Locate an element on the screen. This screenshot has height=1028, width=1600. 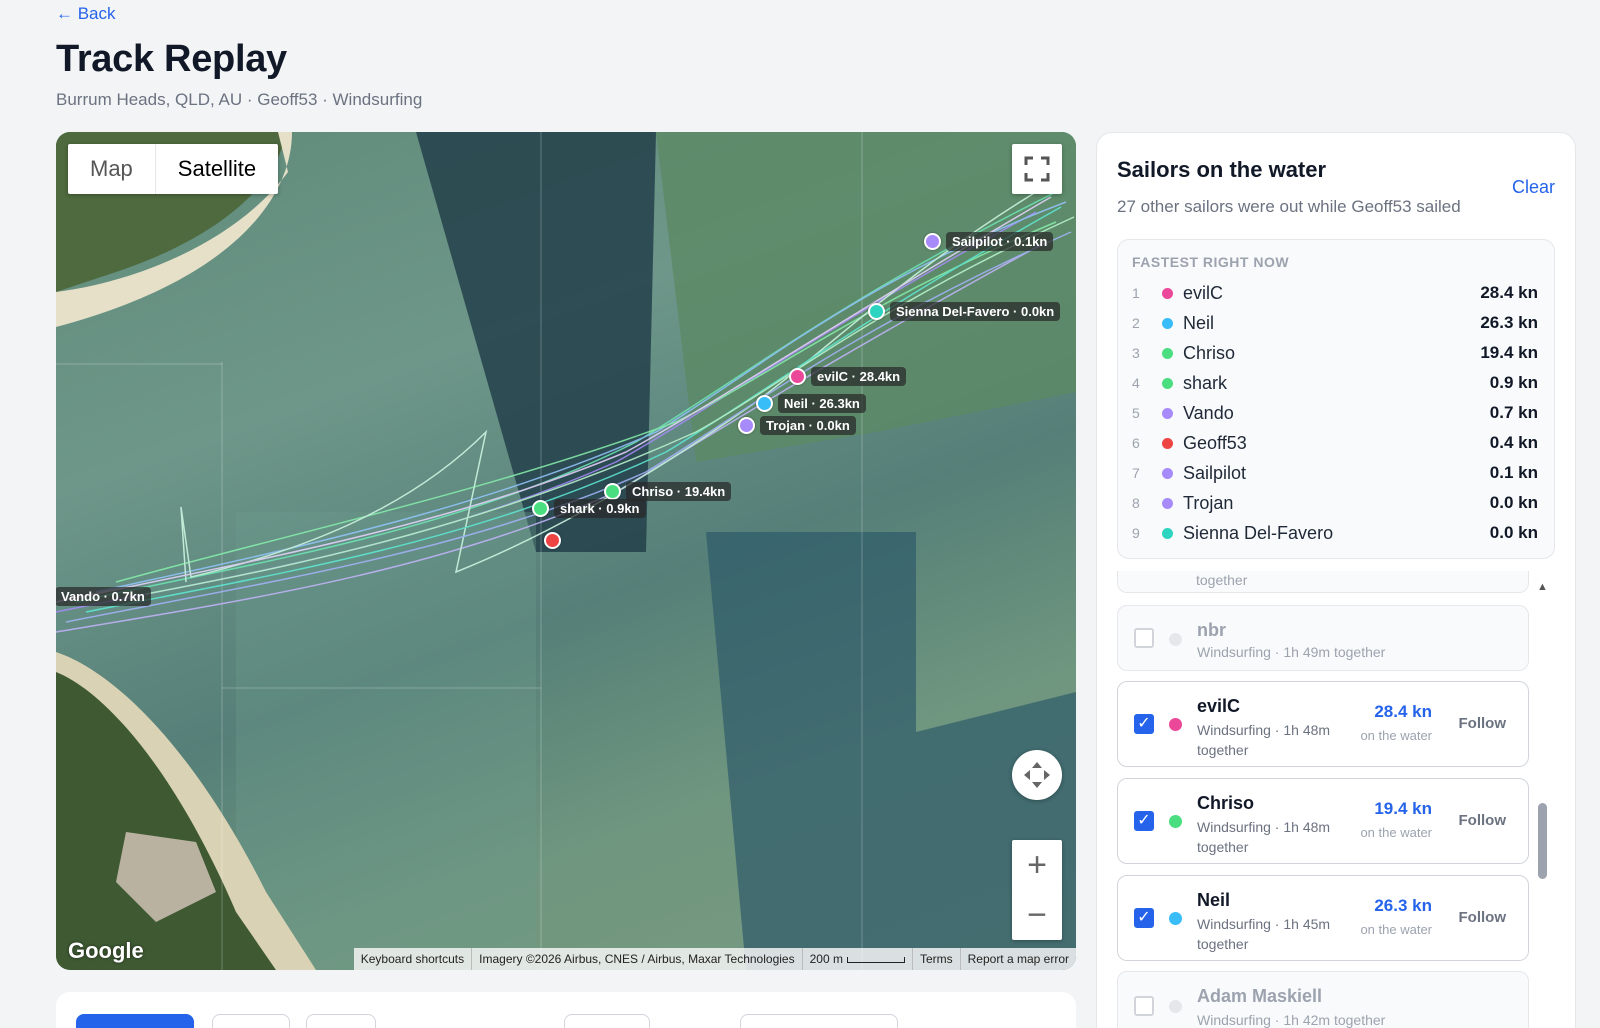
terms-link: Terms is located at coordinates (935, 959).